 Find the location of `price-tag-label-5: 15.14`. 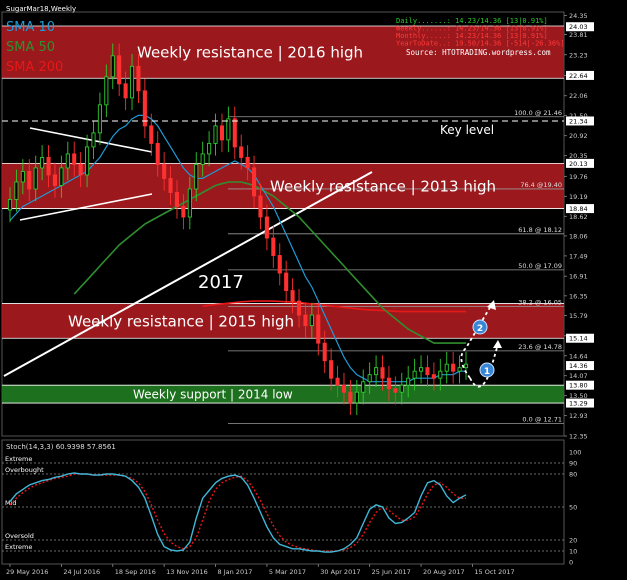

price-tag-label-5: 15.14 is located at coordinates (578, 339).